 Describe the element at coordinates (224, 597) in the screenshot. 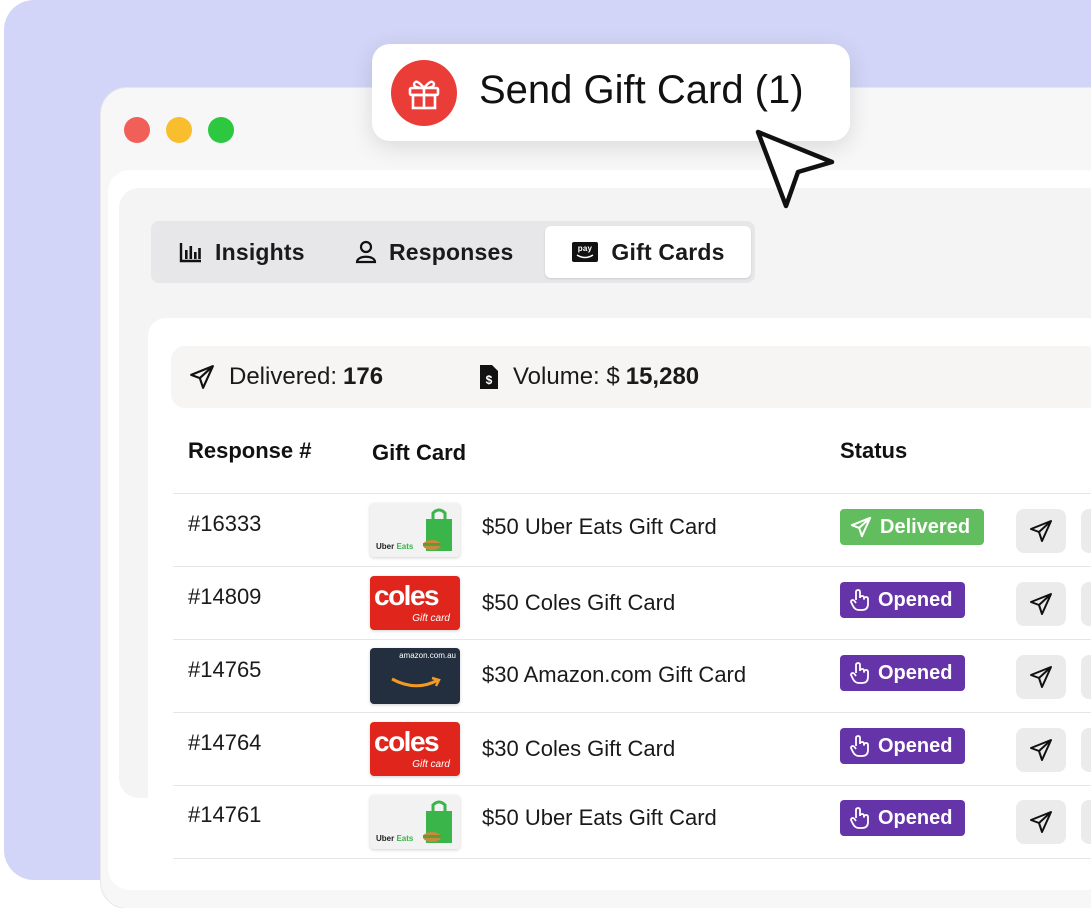

I see `response-id: #14809` at that location.